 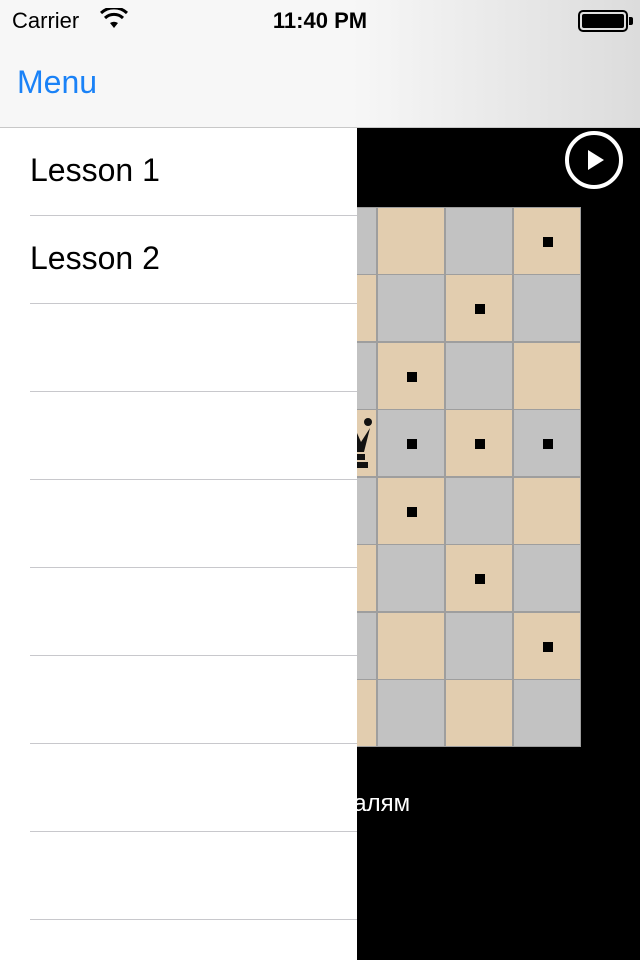 I want to click on navigation-bar: Carrier 11:40 PM Menu, so click(x=320, y=64).